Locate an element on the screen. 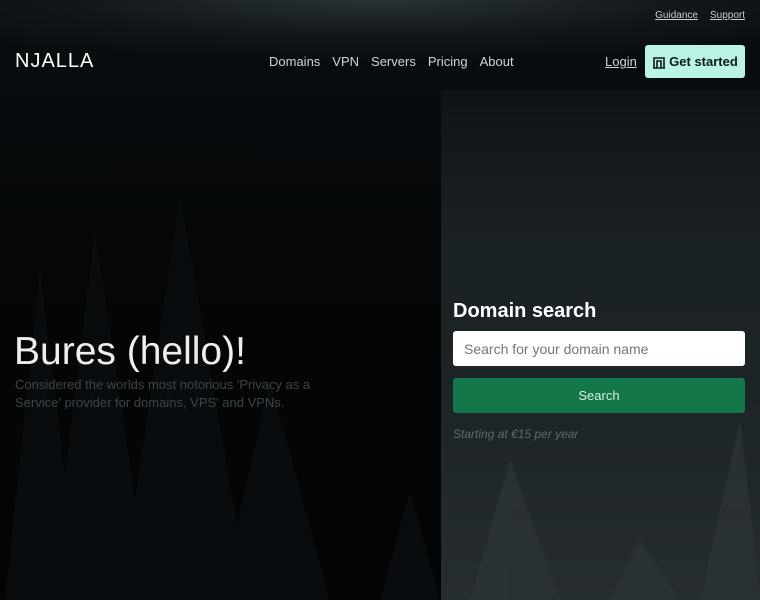 This screenshot has width=760, height=600. login-link: Login is located at coordinates (621, 61).